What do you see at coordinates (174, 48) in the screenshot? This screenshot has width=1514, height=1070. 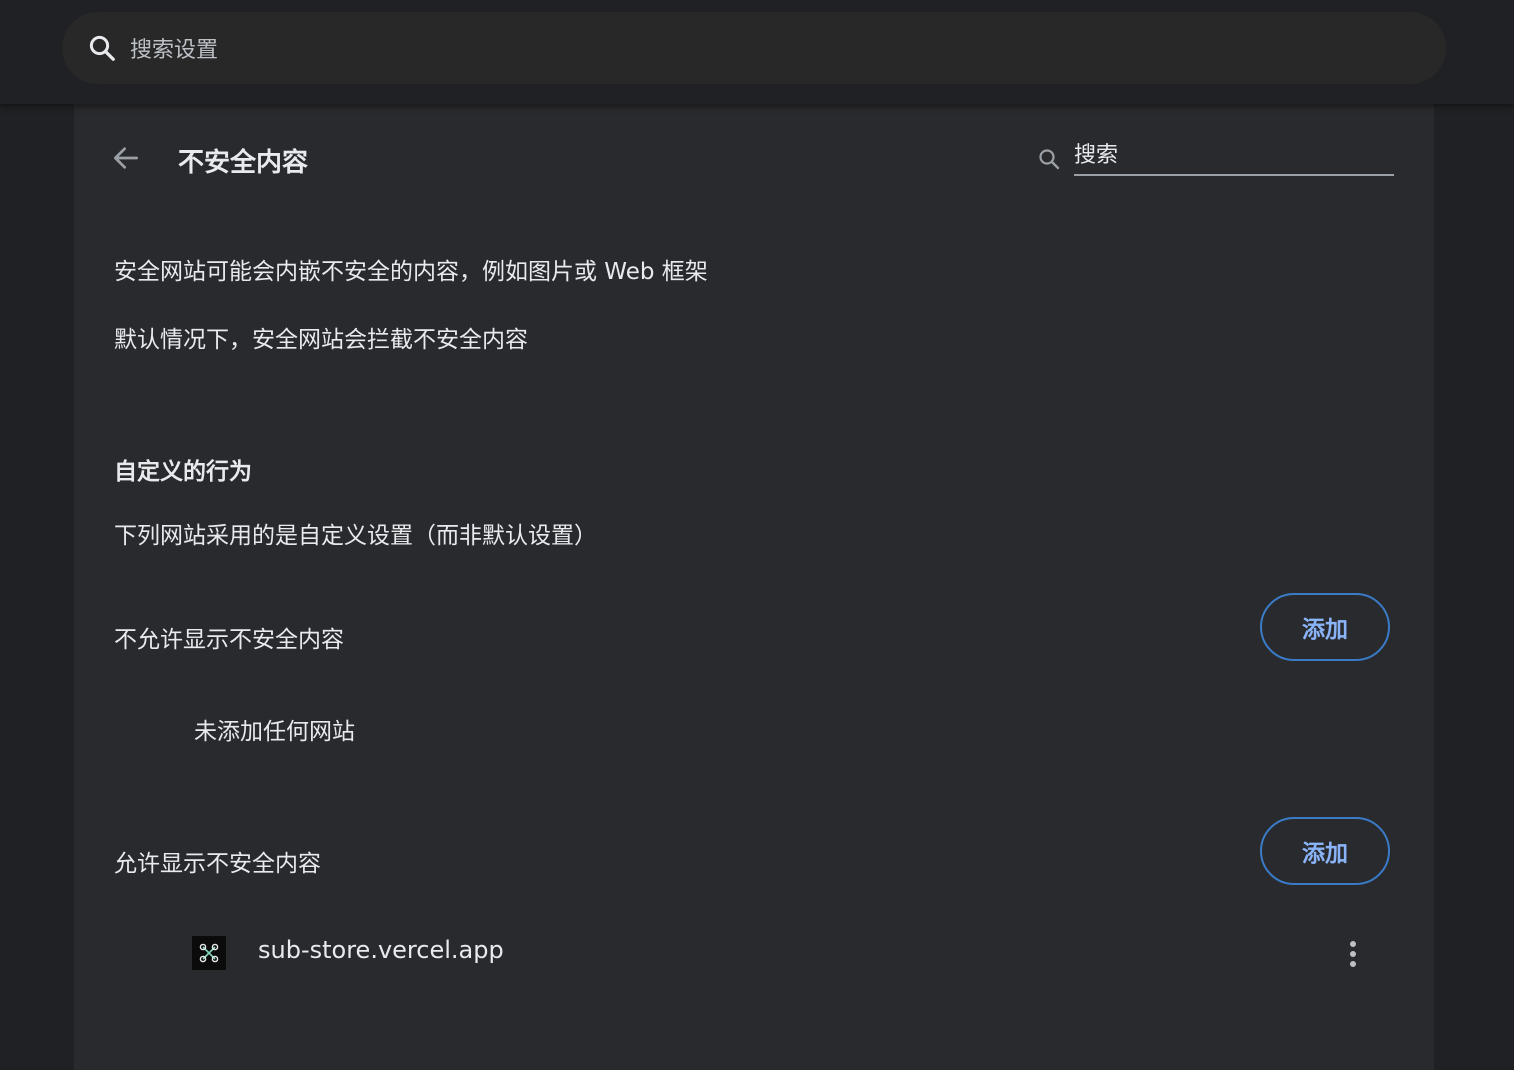 I see `settings-search-placeholder: 搜索设置` at bounding box center [174, 48].